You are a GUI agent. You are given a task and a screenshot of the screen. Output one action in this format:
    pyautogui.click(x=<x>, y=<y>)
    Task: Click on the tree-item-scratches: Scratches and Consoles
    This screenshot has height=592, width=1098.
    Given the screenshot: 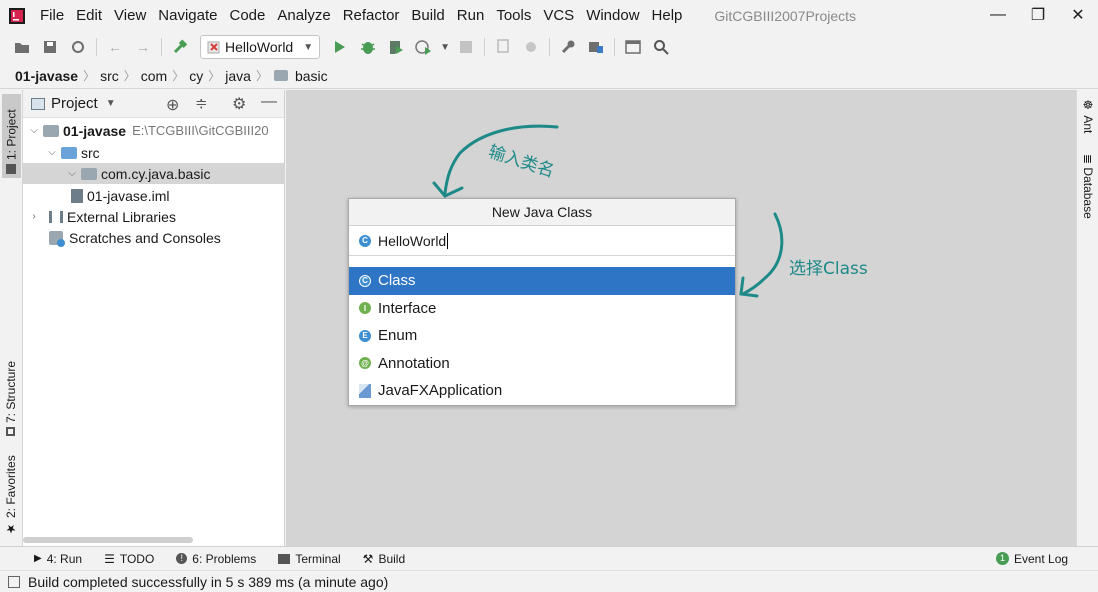 What is the action you would take?
    pyautogui.click(x=154, y=237)
    